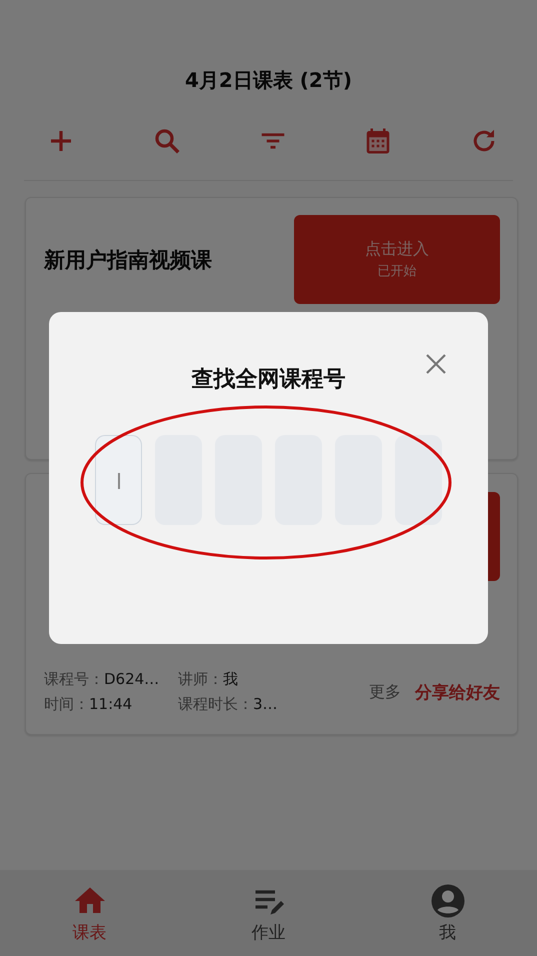  I want to click on course-info: 讲师：我, so click(208, 679).